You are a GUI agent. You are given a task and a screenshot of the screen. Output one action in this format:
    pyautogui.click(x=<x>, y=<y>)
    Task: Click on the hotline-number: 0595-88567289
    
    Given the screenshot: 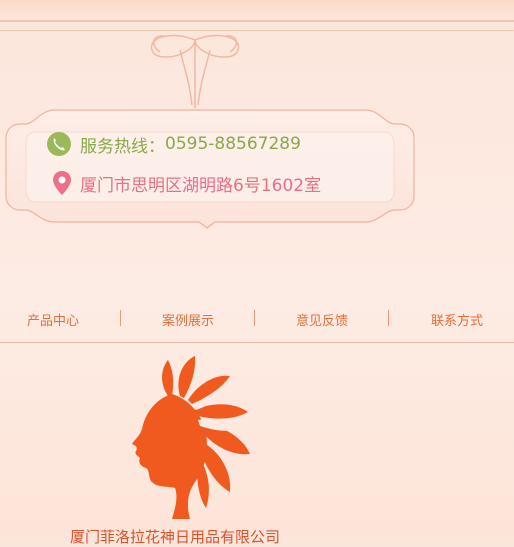 What is the action you would take?
    pyautogui.click(x=233, y=144)
    